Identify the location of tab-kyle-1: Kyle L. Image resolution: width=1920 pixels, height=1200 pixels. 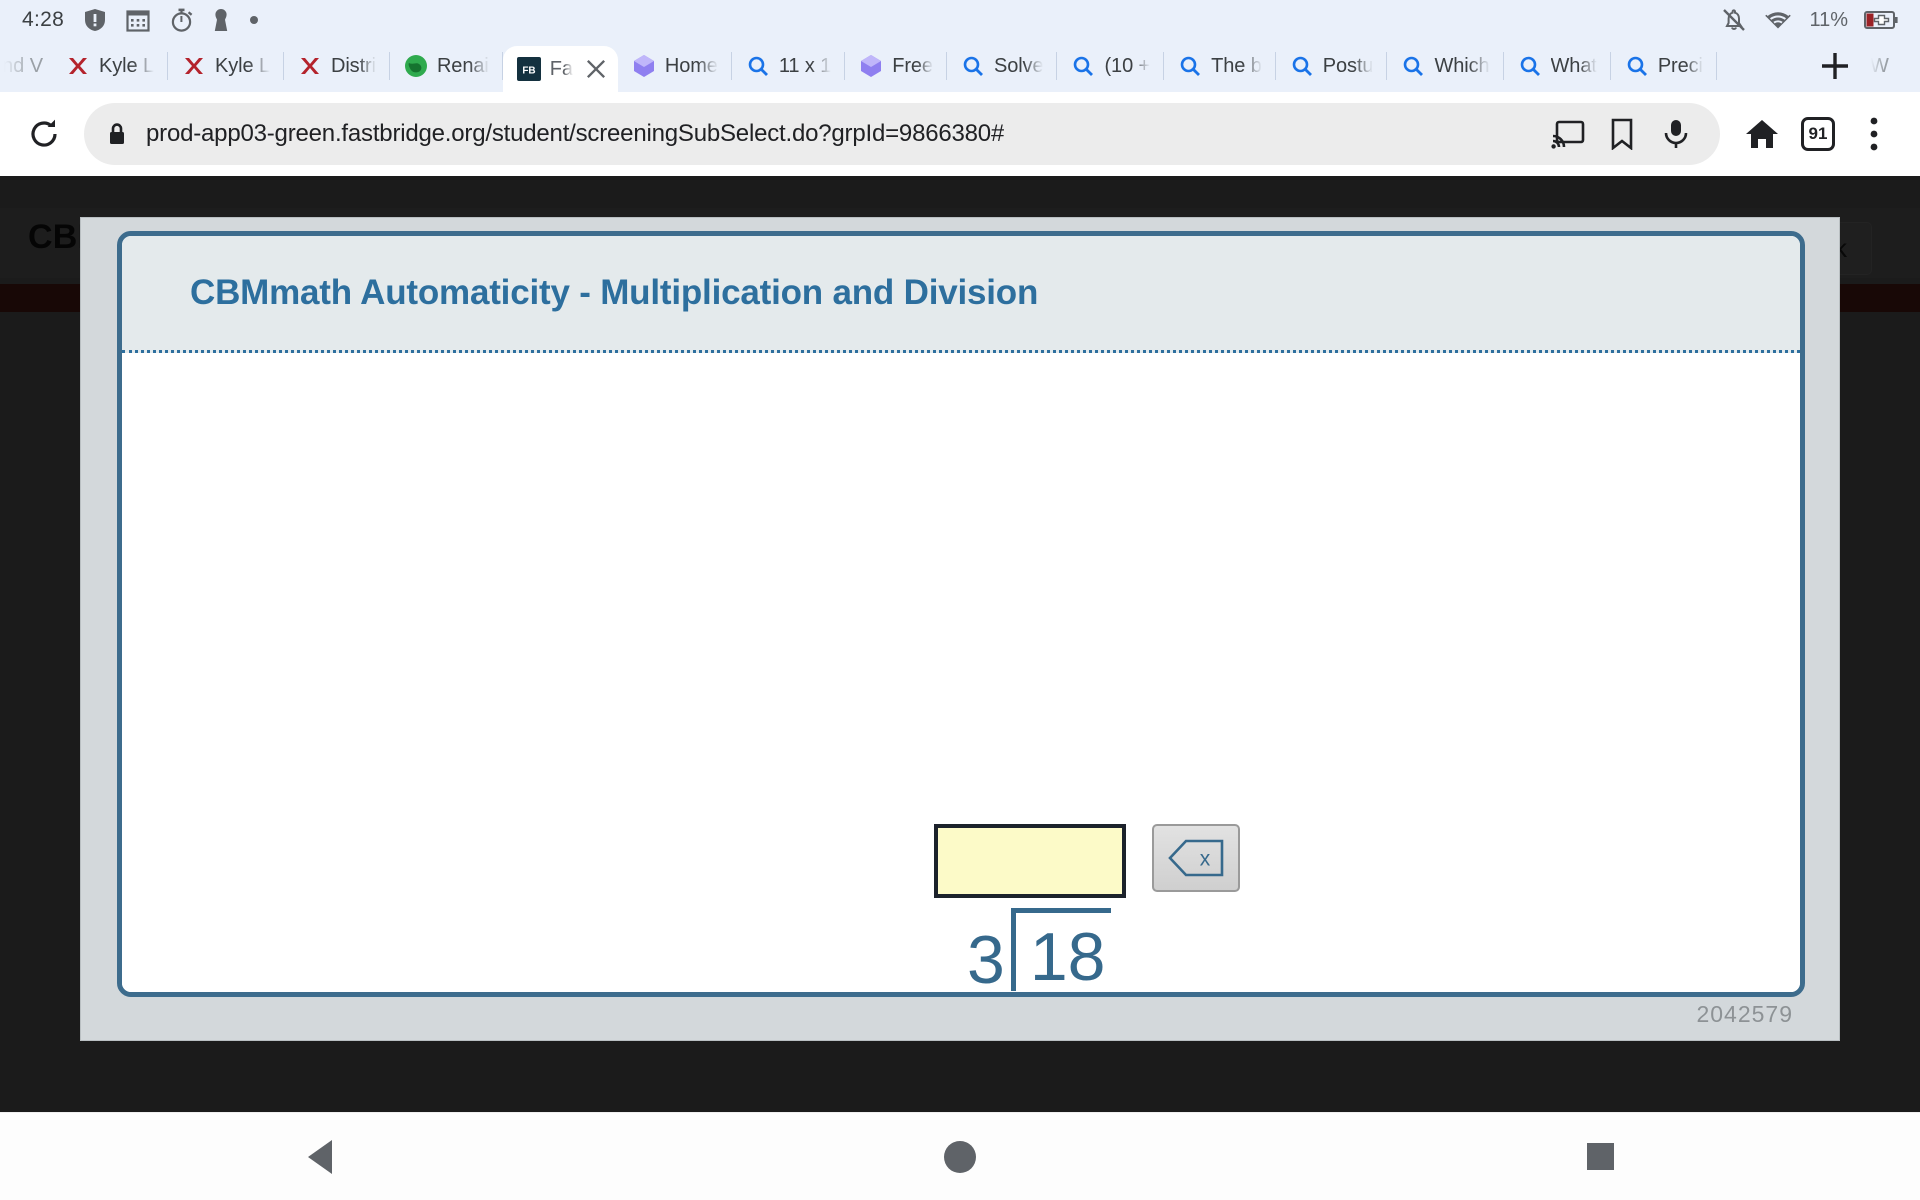
(110, 66).